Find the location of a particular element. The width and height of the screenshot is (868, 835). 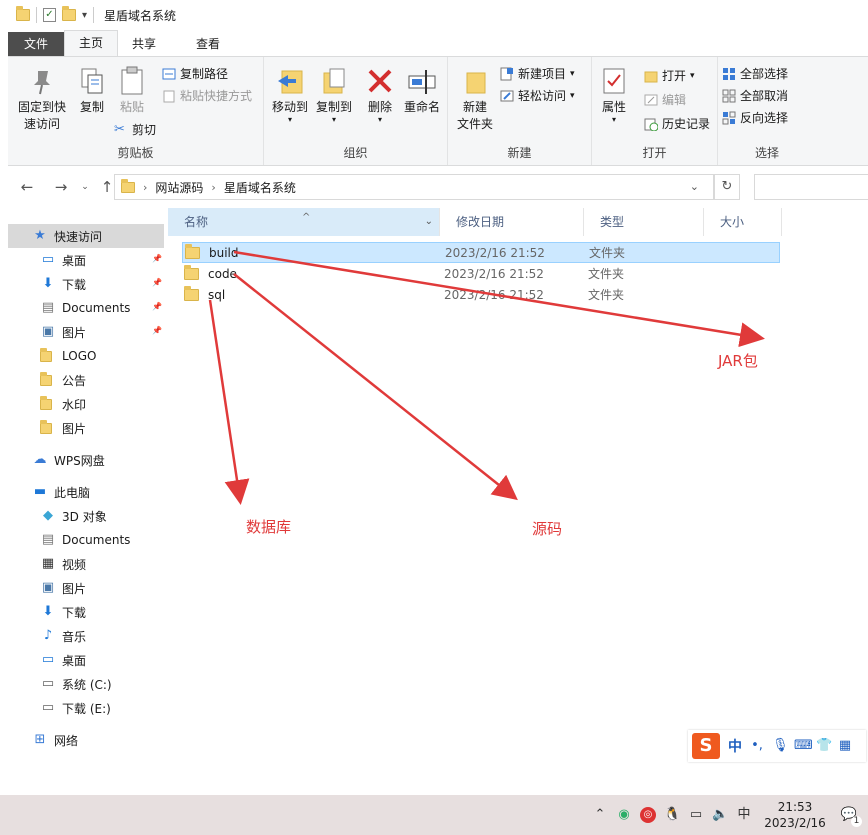

paste-button: 粘贴 is located at coordinates (132, 90).